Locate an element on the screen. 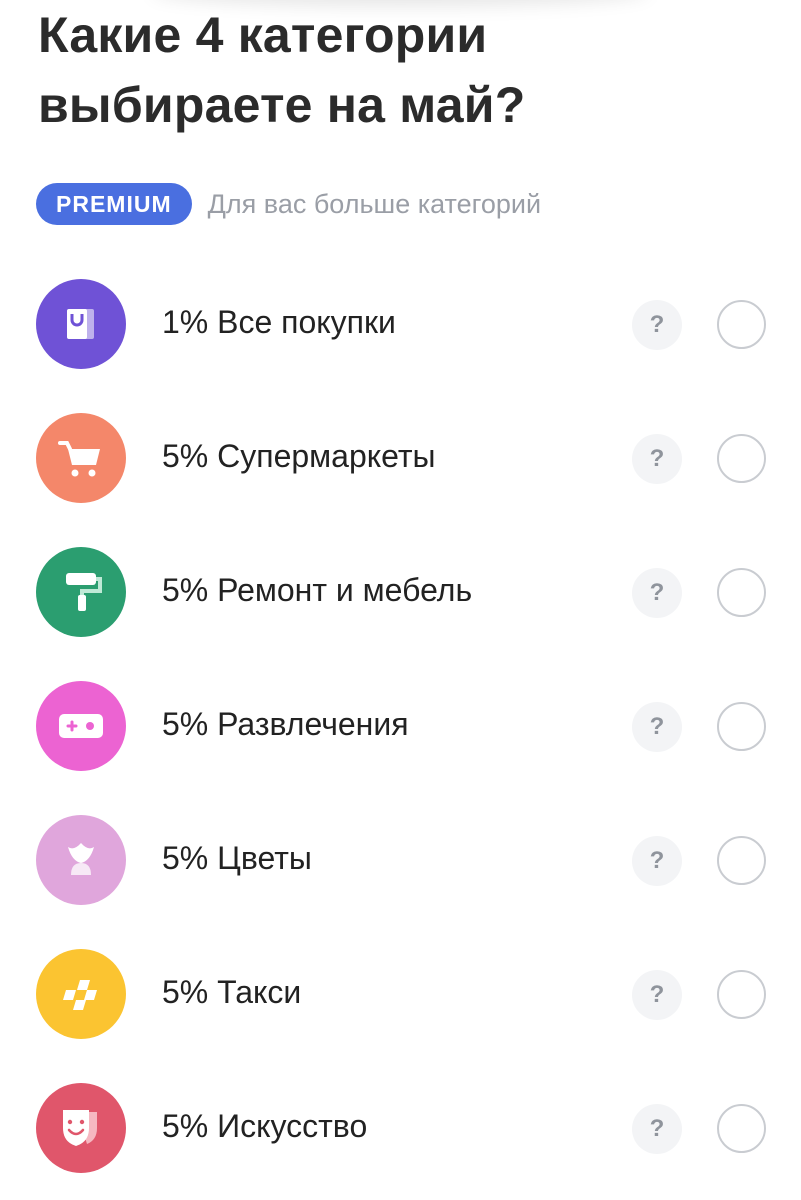  theater-mask-icon is located at coordinates (81, 1128).